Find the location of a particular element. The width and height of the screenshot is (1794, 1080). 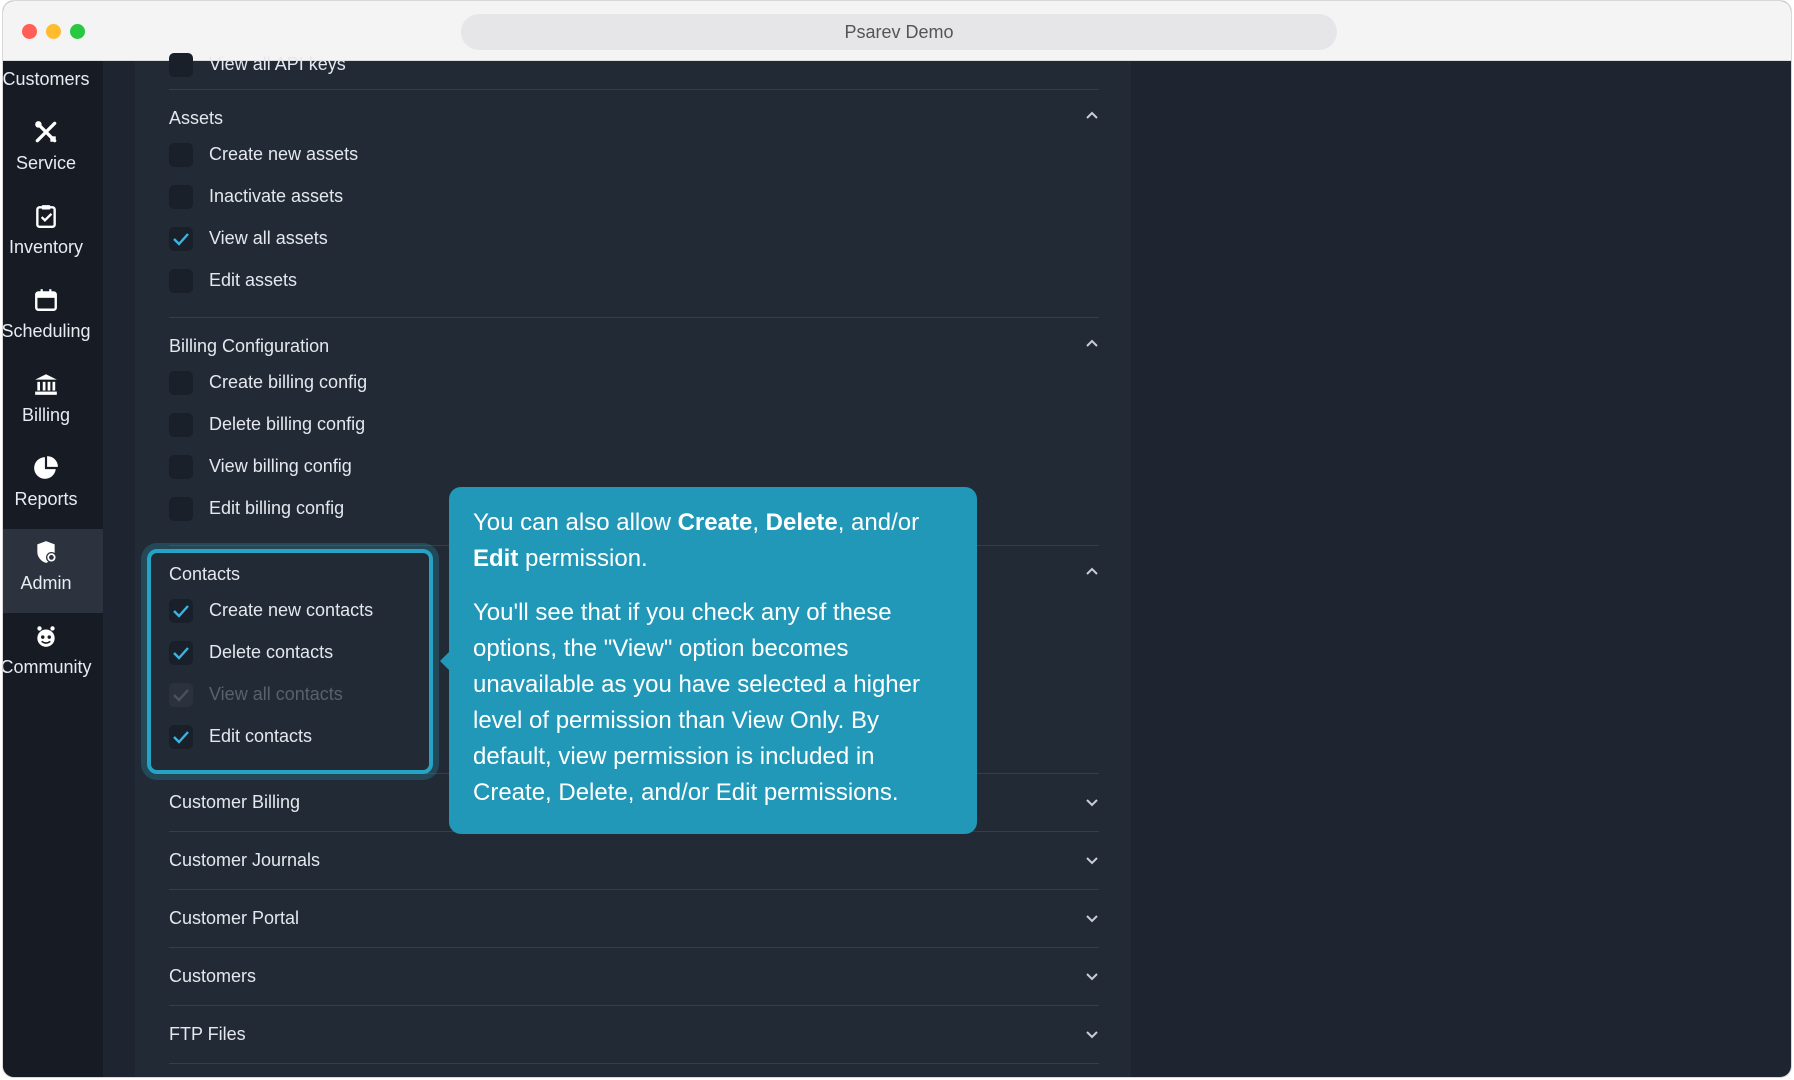

tutorial-highlight-box is located at coordinates (290, 661).